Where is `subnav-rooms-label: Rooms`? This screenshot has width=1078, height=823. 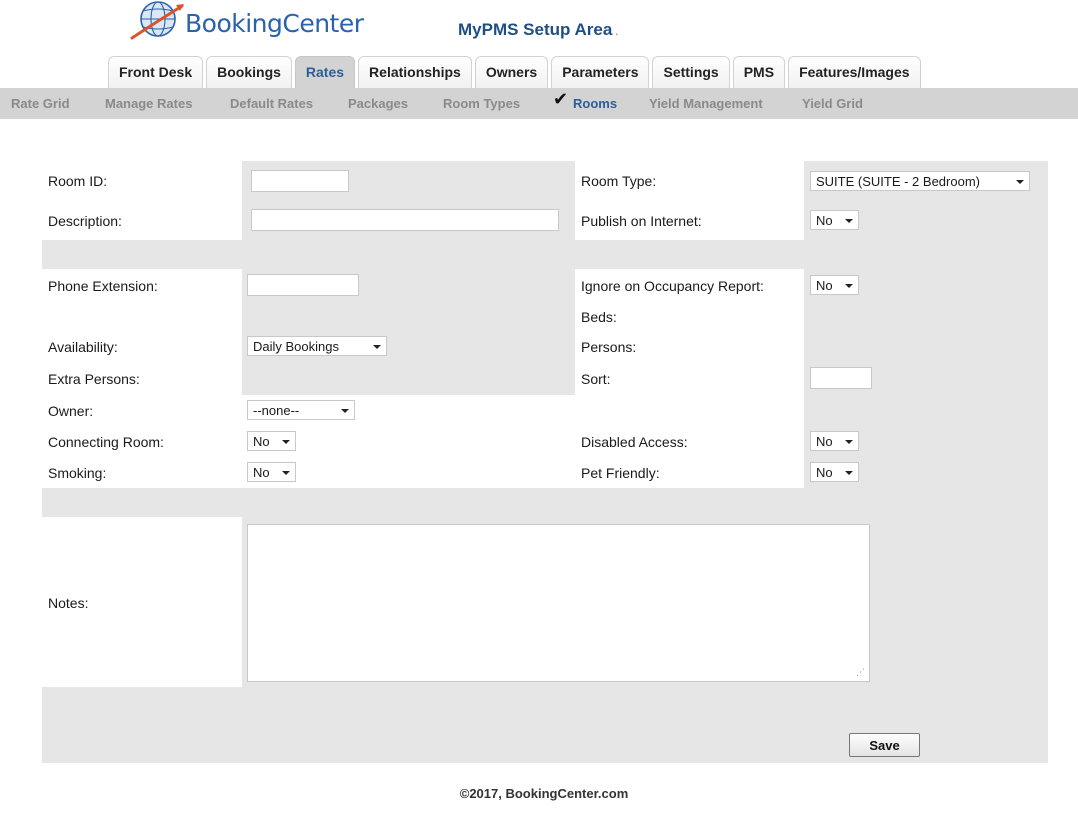 subnav-rooms-label: Rooms is located at coordinates (595, 103).